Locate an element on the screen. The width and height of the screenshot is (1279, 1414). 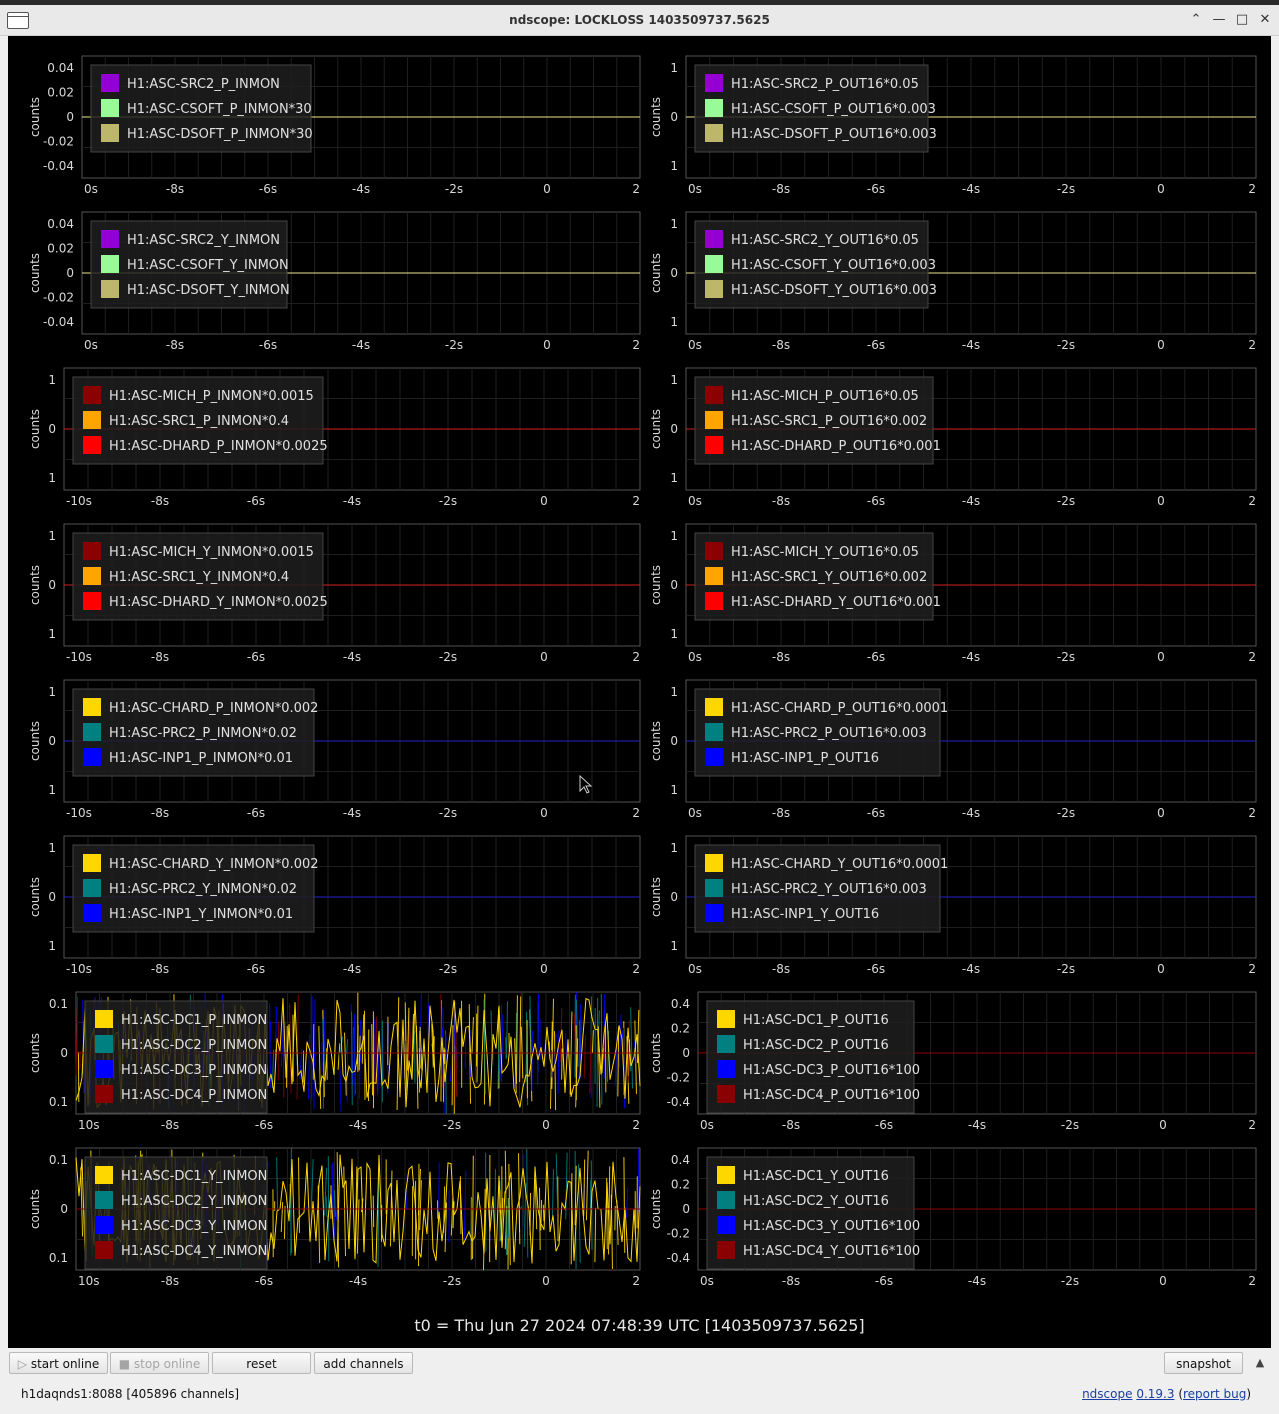
shade-up-icon: ⌃ is located at coordinates (1196, 20).